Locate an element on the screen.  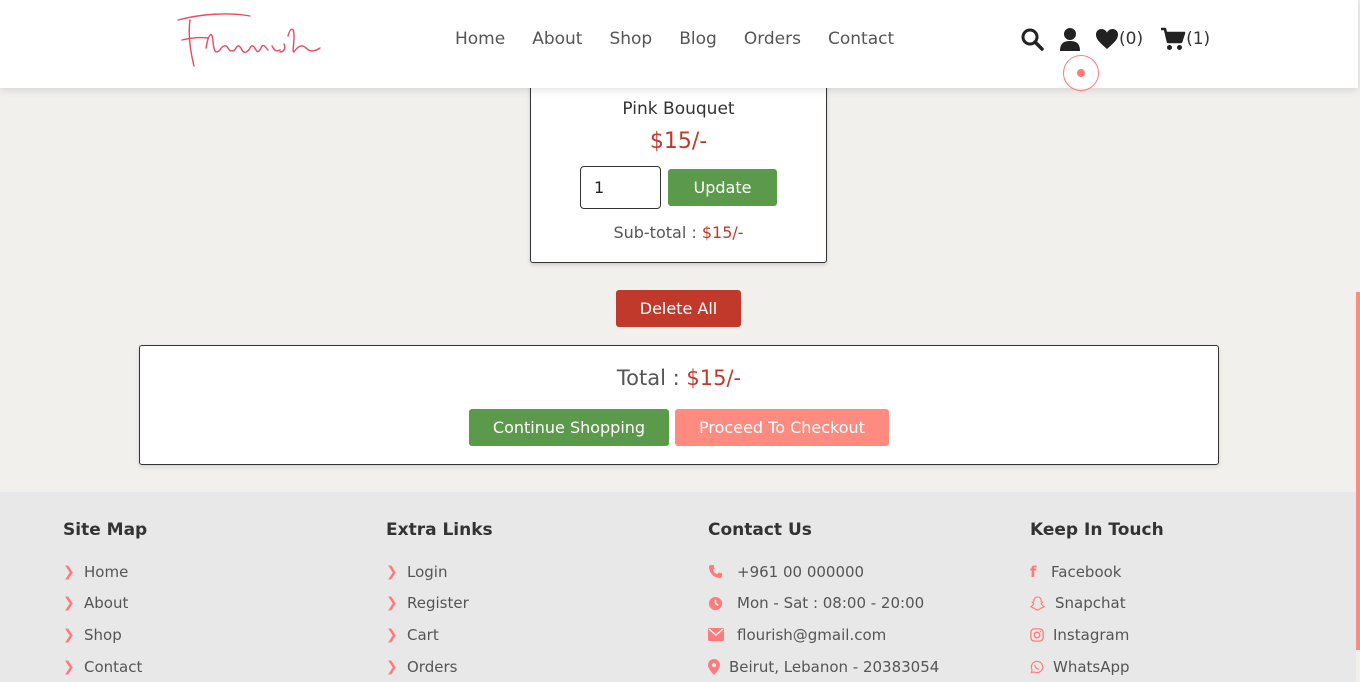
nav-shop: Shop is located at coordinates (630, 39).